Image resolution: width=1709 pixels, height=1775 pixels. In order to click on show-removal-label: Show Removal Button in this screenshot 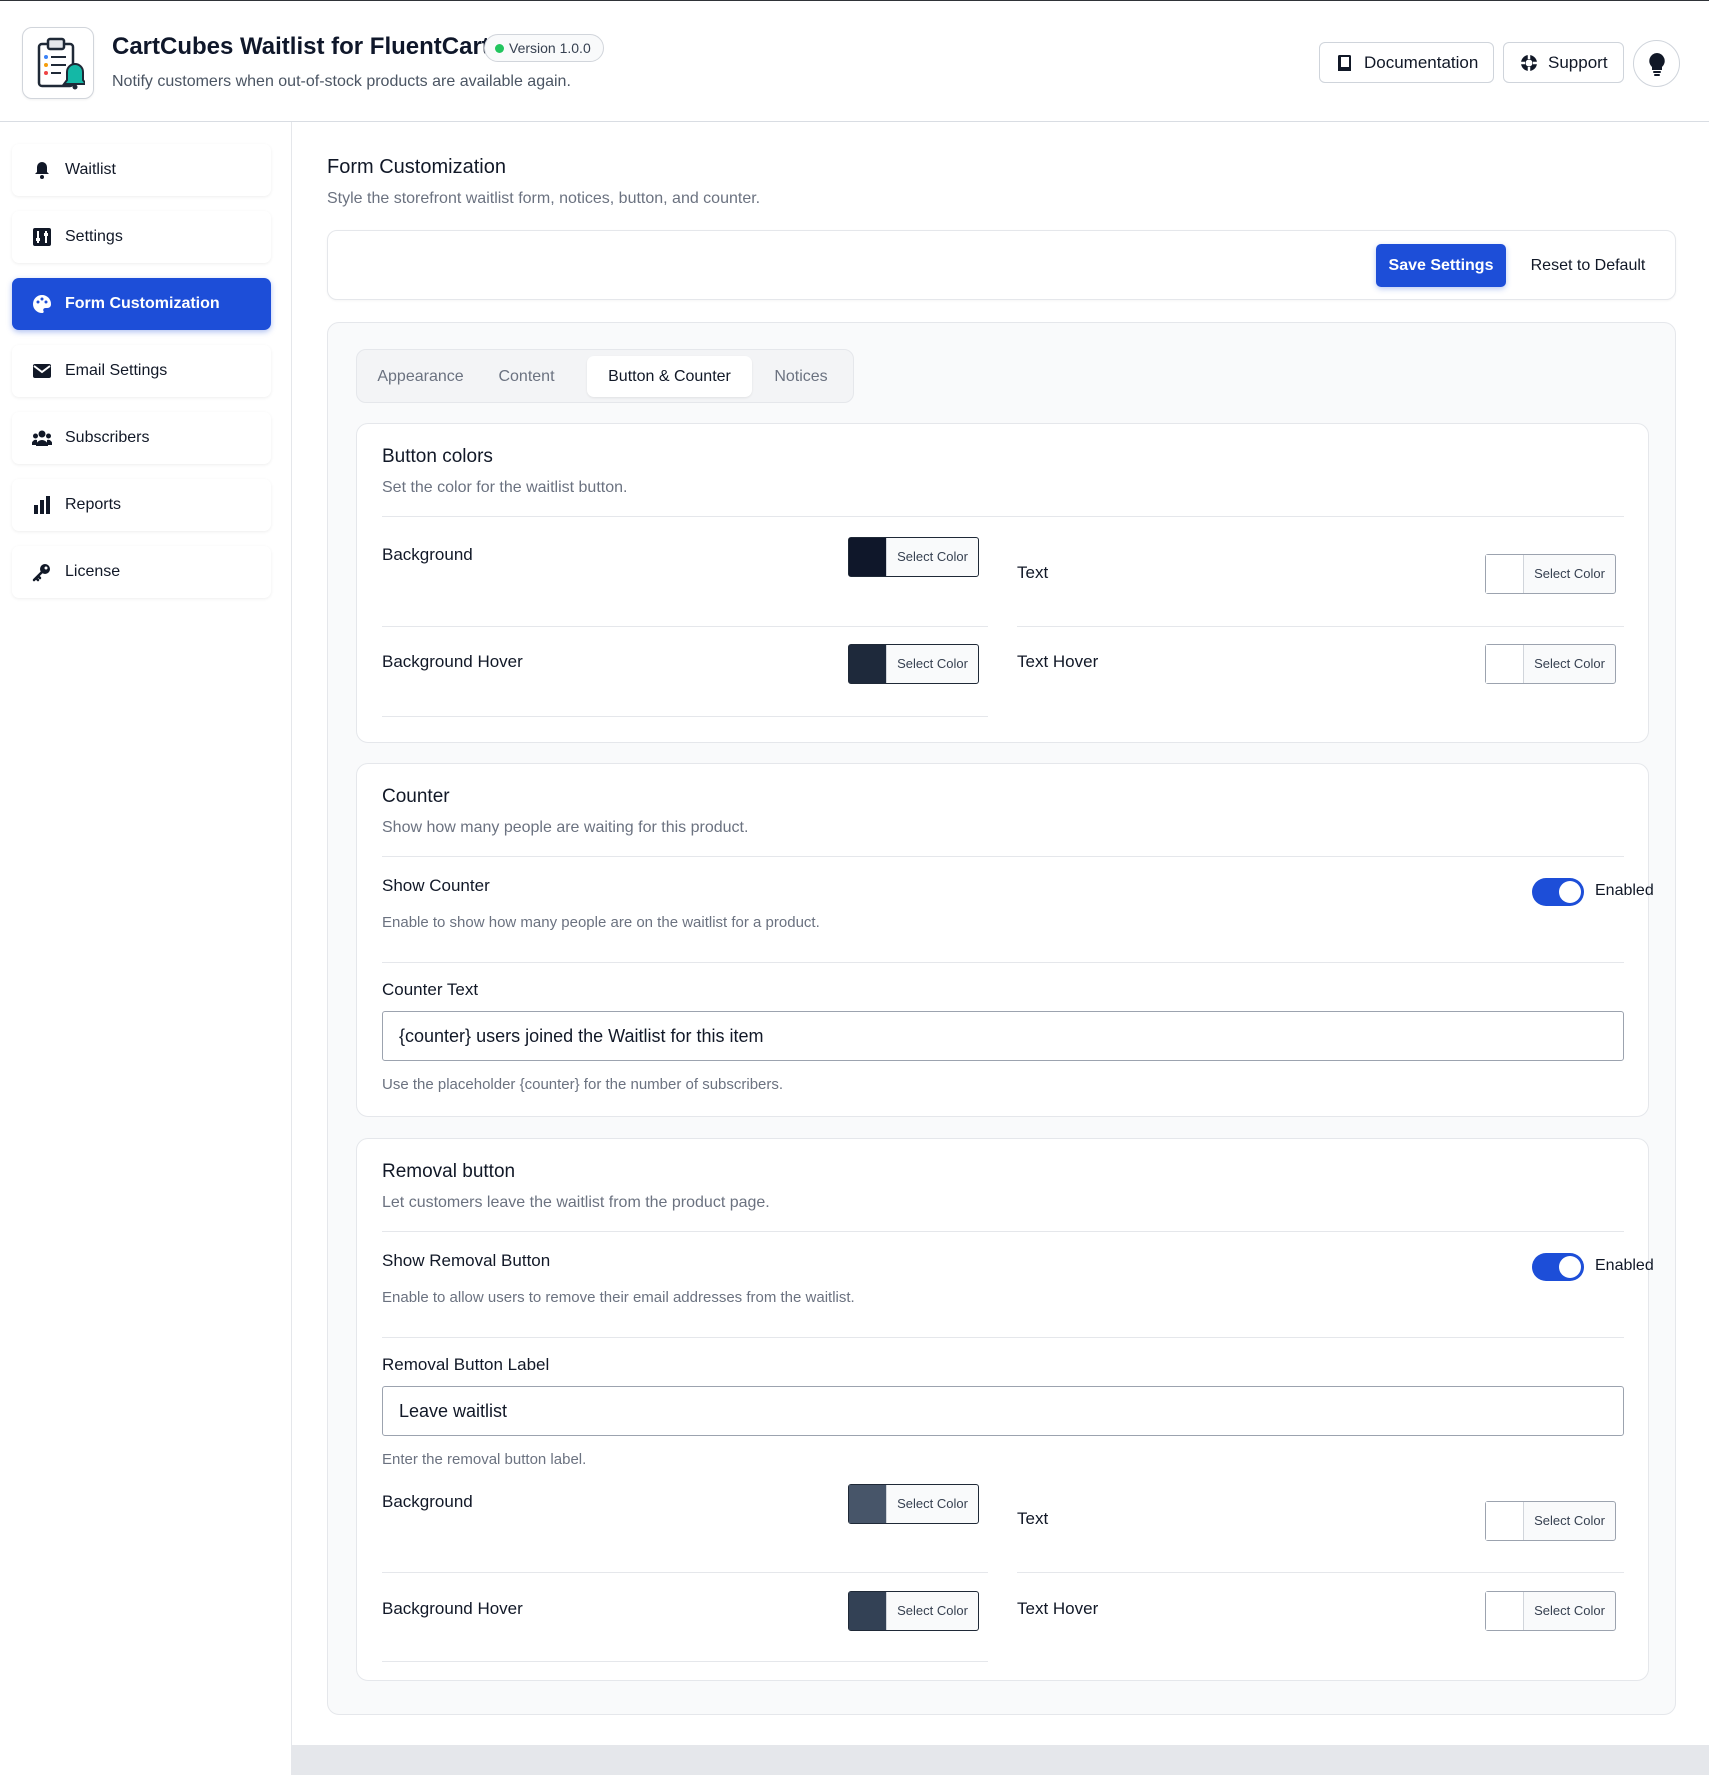, I will do `click(466, 1260)`.